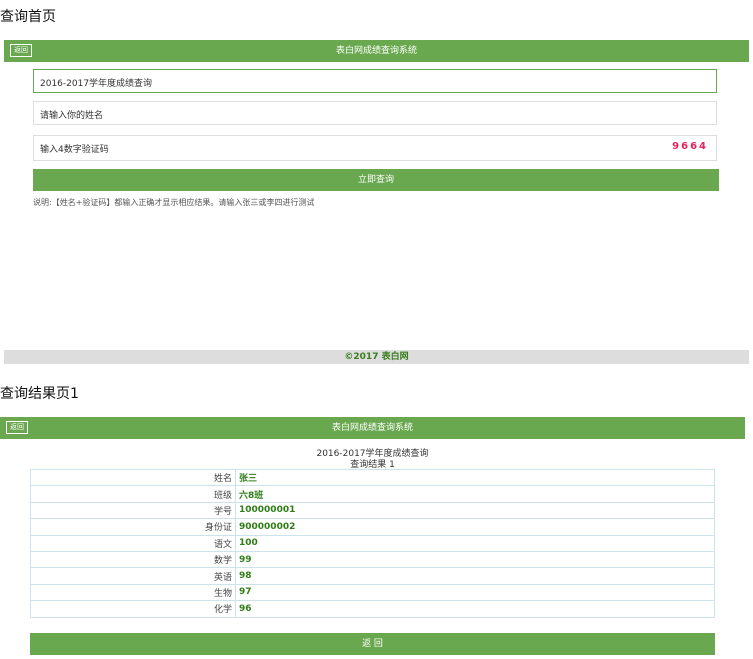  I want to click on row-value: 99, so click(475, 559).